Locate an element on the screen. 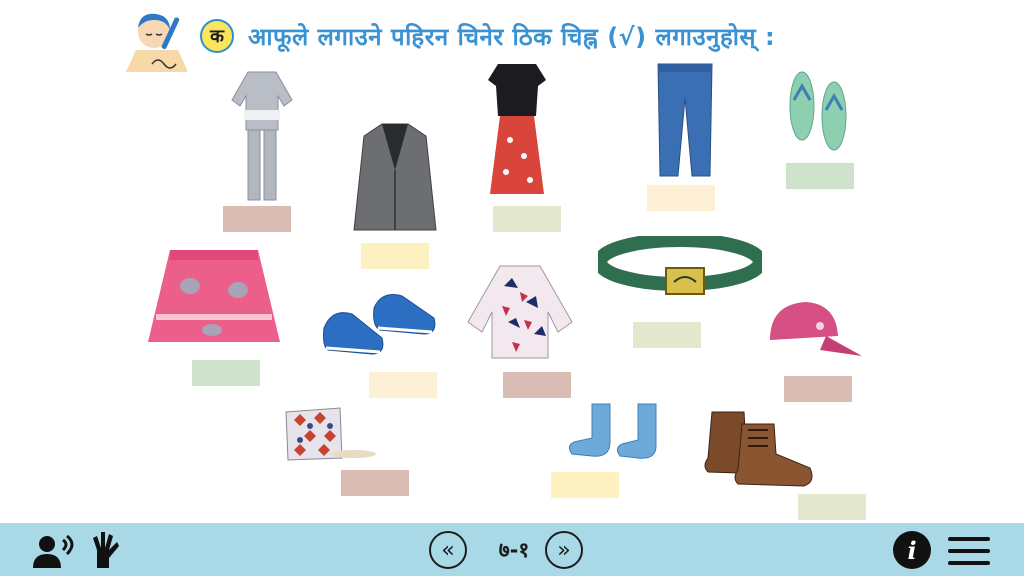 The image size is (1024, 576). boots-image is located at coordinates (759, 448).